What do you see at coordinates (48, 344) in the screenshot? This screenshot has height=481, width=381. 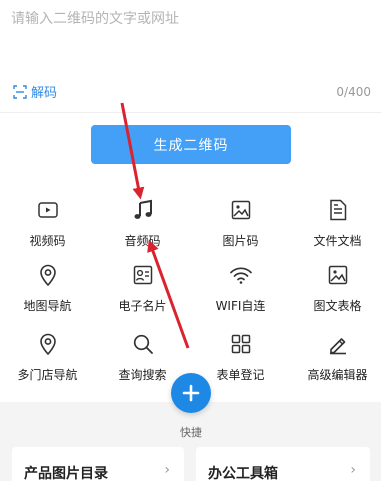 I see `multi-store-pin-icon` at bounding box center [48, 344].